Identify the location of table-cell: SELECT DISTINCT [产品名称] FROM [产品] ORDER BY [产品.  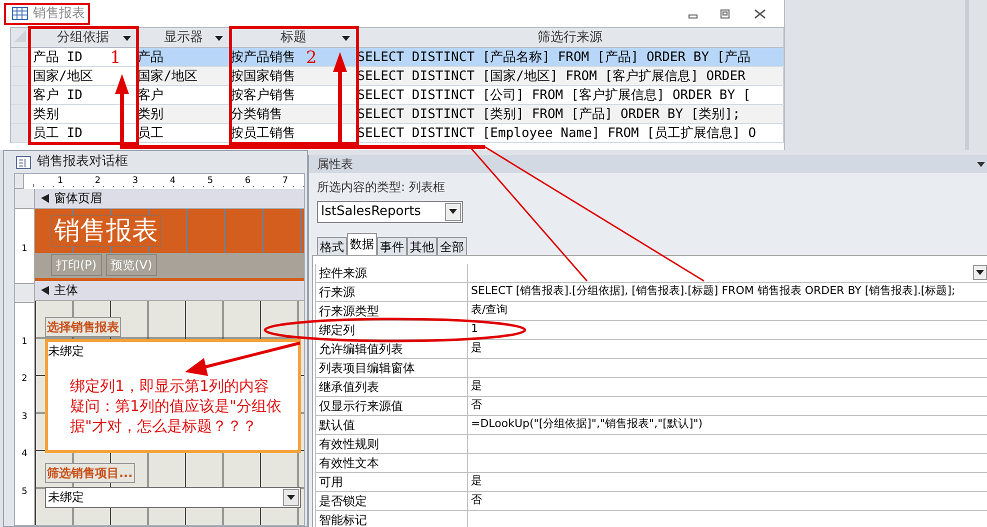
(570, 57).